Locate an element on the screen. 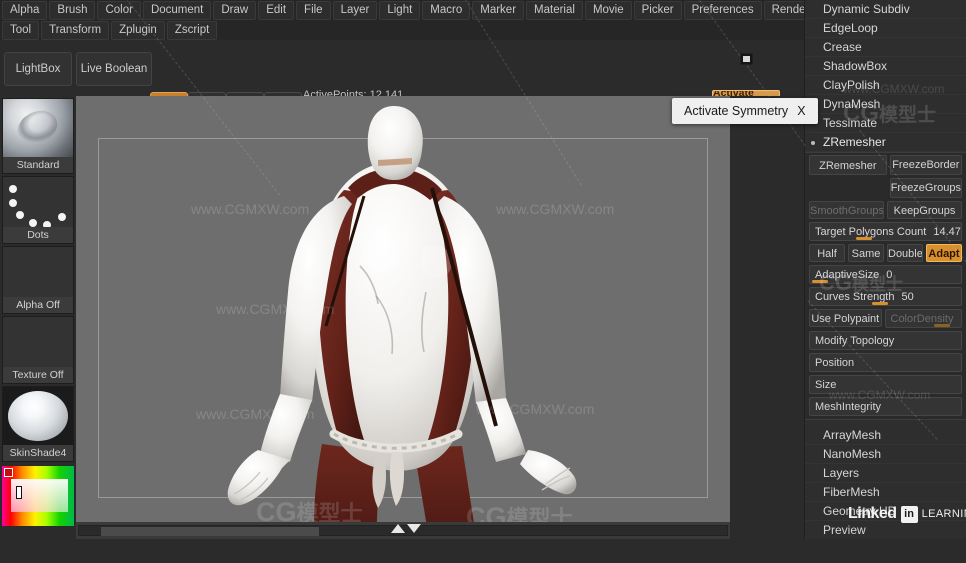  brush-label: Standard is located at coordinates (38, 165).